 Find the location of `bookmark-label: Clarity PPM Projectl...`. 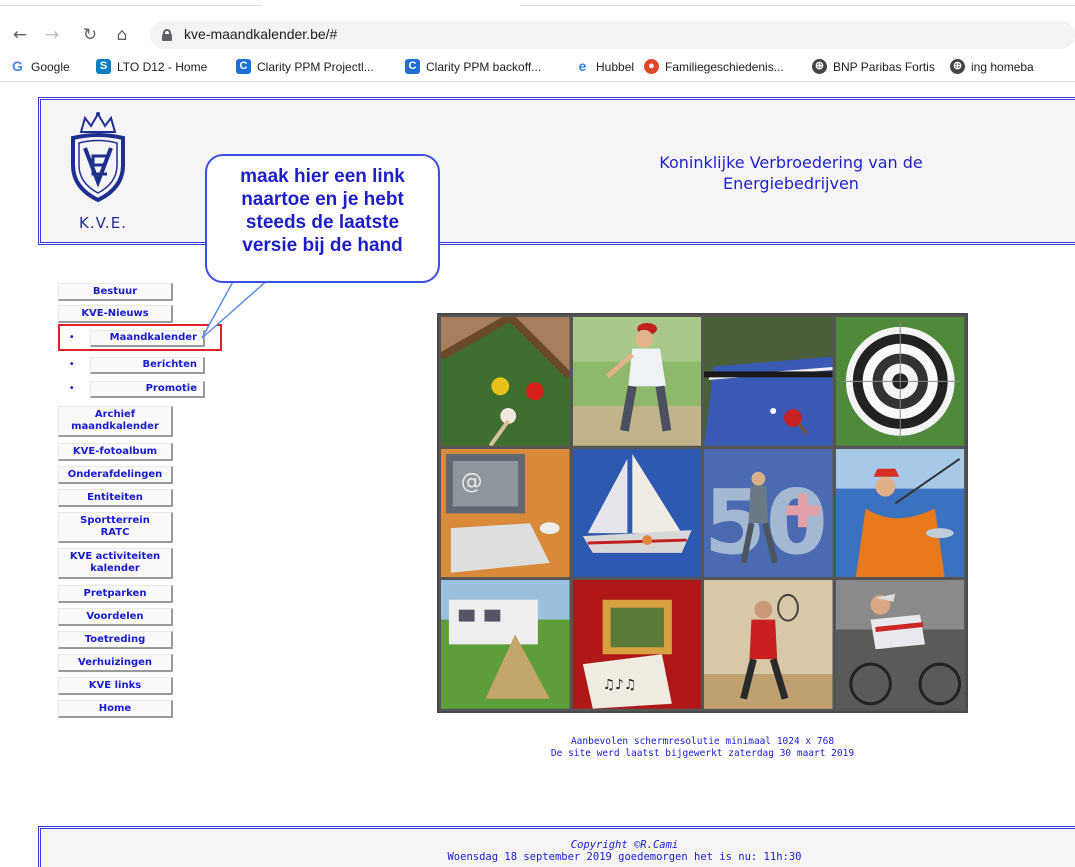

bookmark-label: Clarity PPM Projectl... is located at coordinates (315, 67).